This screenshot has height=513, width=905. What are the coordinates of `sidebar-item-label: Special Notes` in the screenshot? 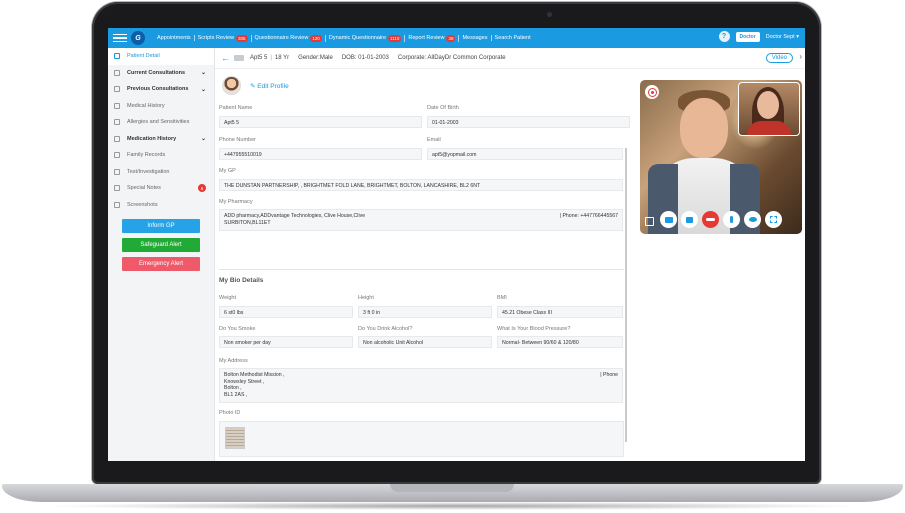 It's located at (144, 188).